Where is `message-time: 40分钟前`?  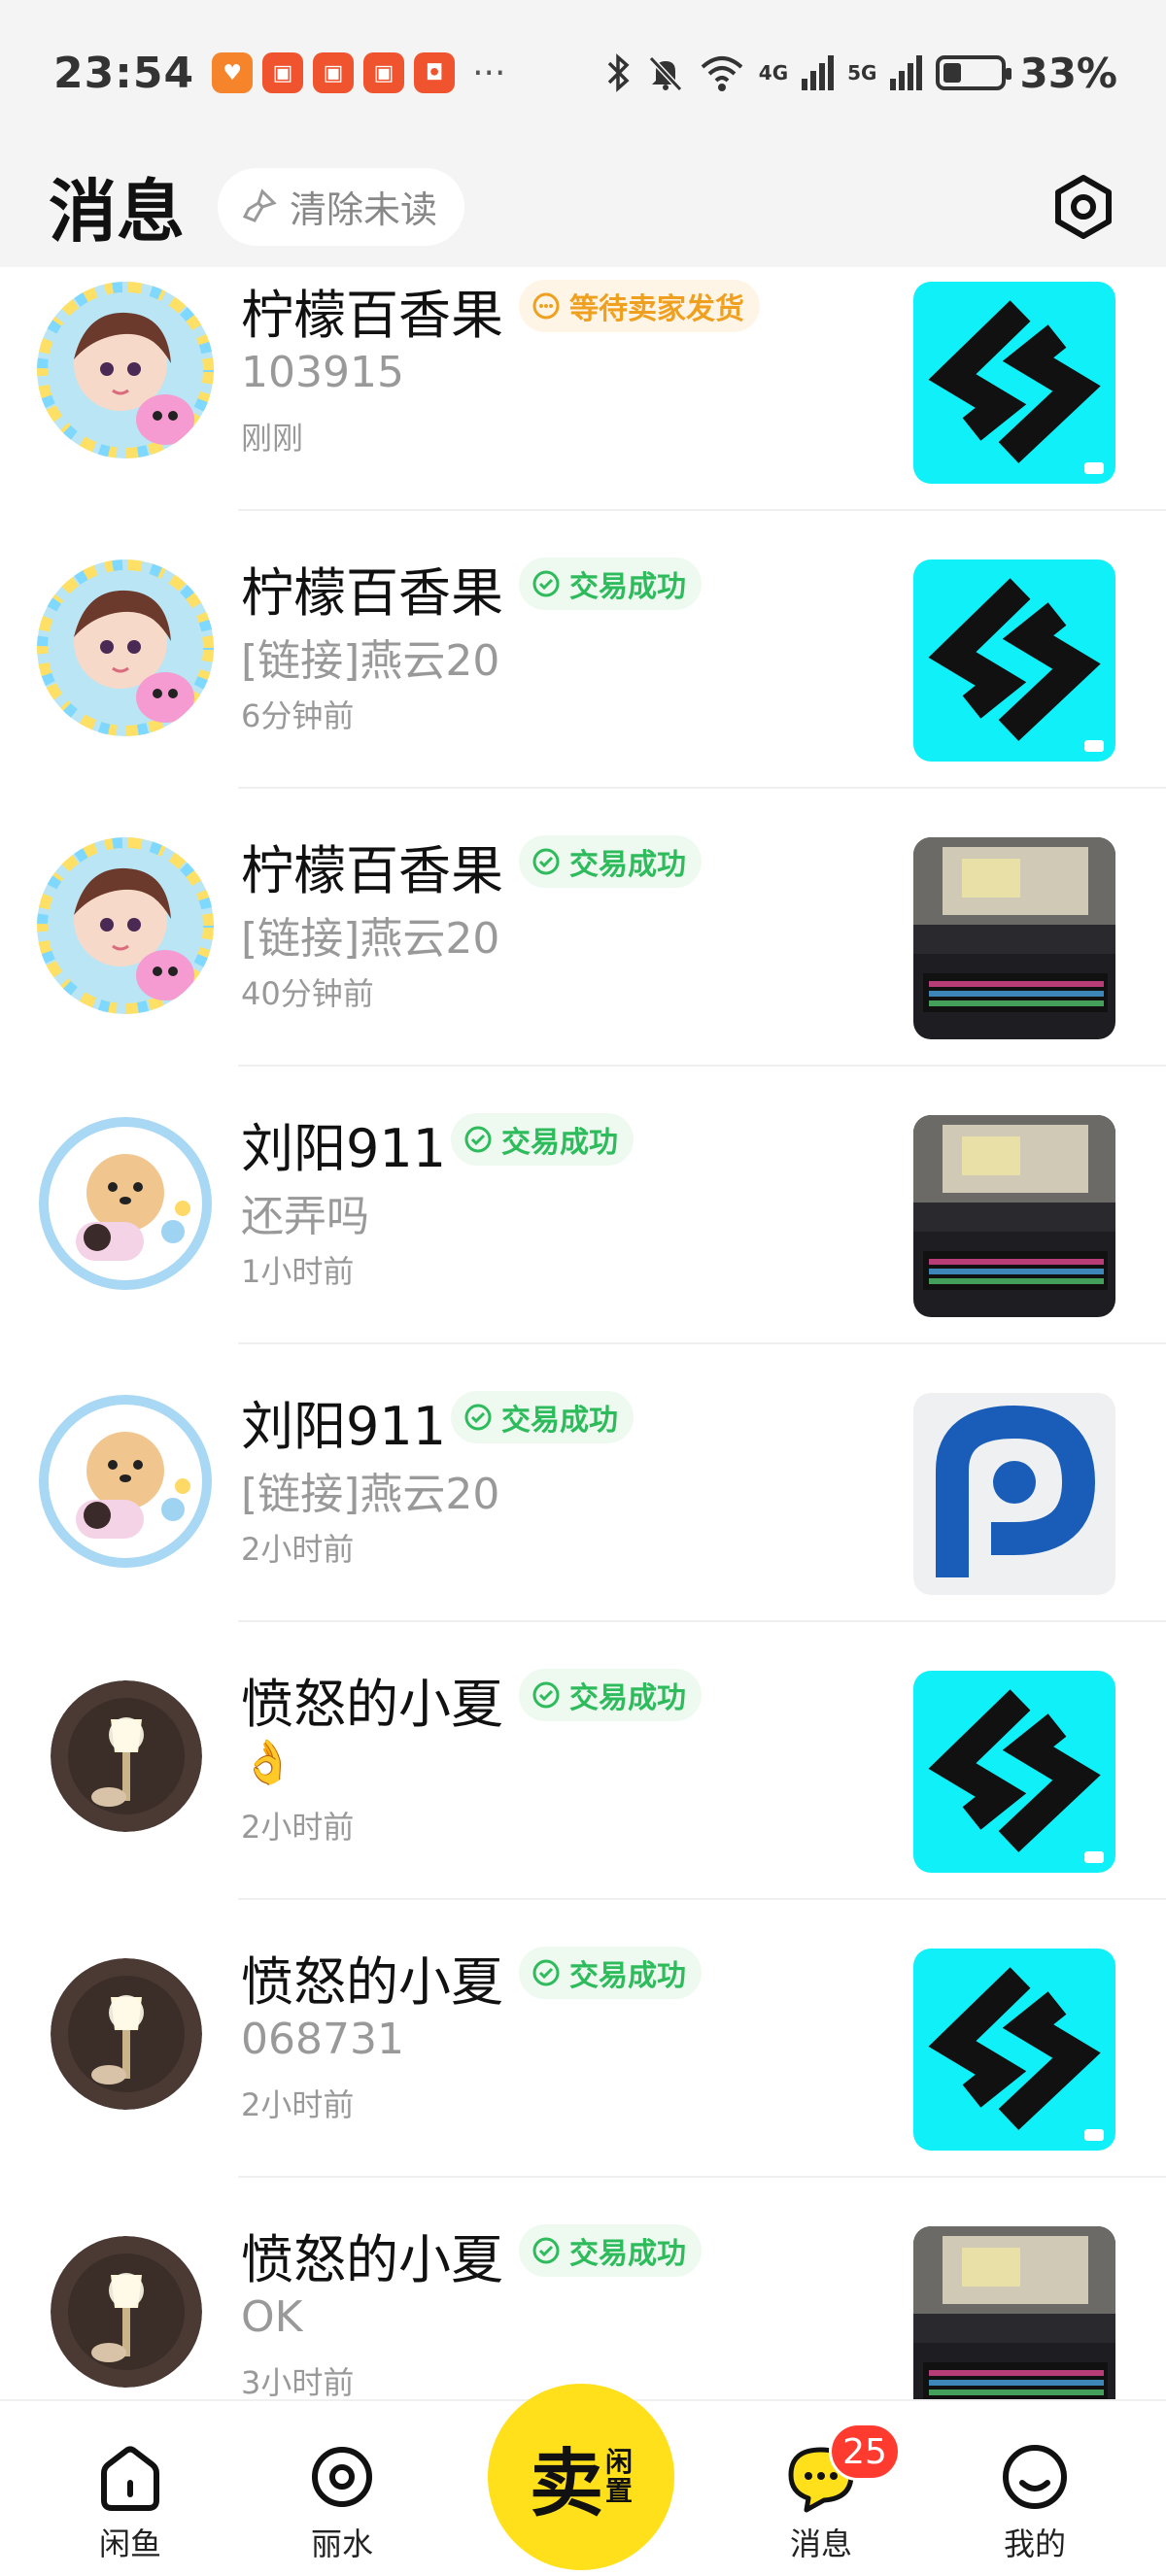
message-time: 40分钟前 is located at coordinates (307, 993).